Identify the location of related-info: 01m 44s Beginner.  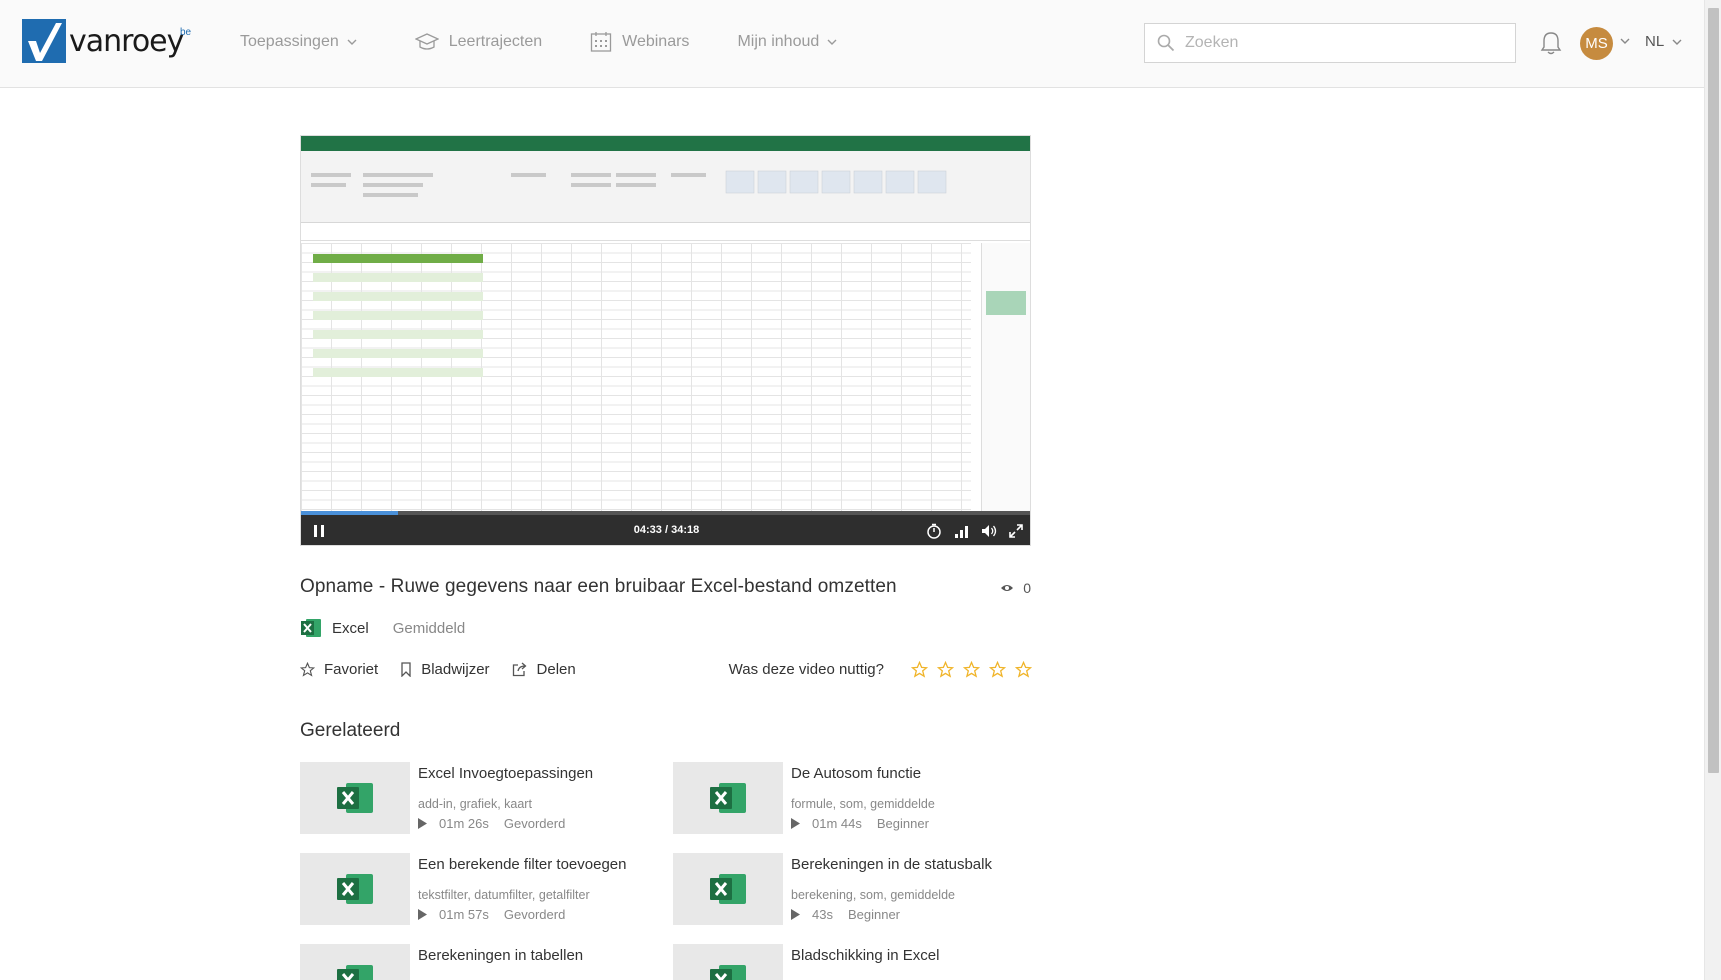
(860, 823).